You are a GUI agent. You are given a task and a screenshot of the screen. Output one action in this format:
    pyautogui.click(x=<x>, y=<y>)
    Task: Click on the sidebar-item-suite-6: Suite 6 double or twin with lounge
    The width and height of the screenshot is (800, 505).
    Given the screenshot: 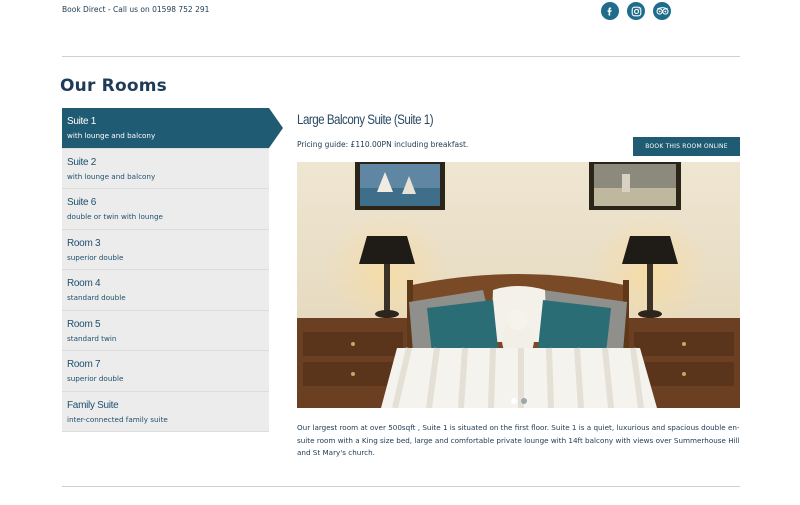 What is the action you would take?
    pyautogui.click(x=165, y=209)
    